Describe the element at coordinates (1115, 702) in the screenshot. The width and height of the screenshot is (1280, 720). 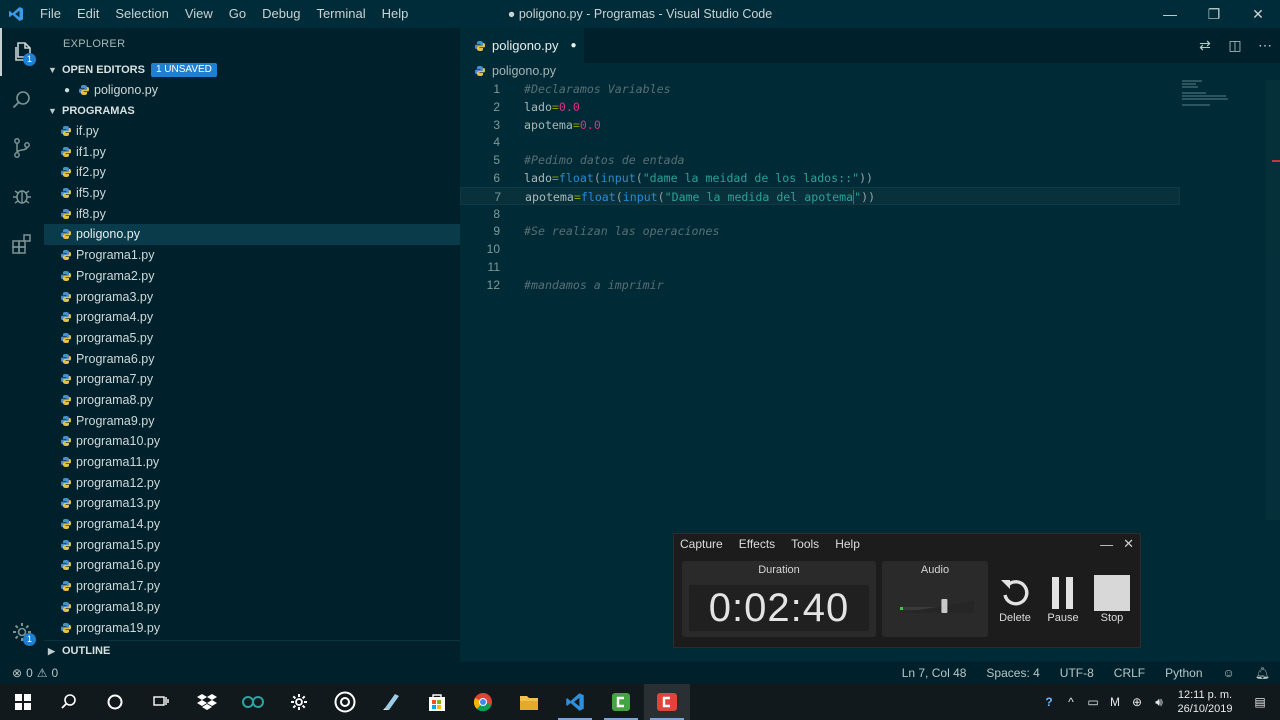
I see `gmail-icon: M` at that location.